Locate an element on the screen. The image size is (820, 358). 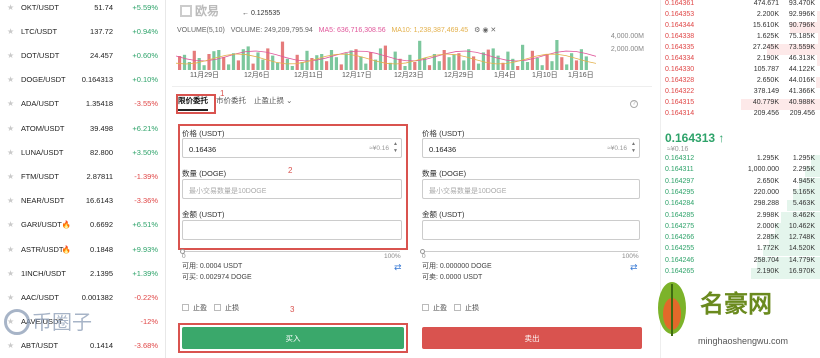
ask-row: 0.164322 378.149 41.366K is located at coordinates (740, 93).